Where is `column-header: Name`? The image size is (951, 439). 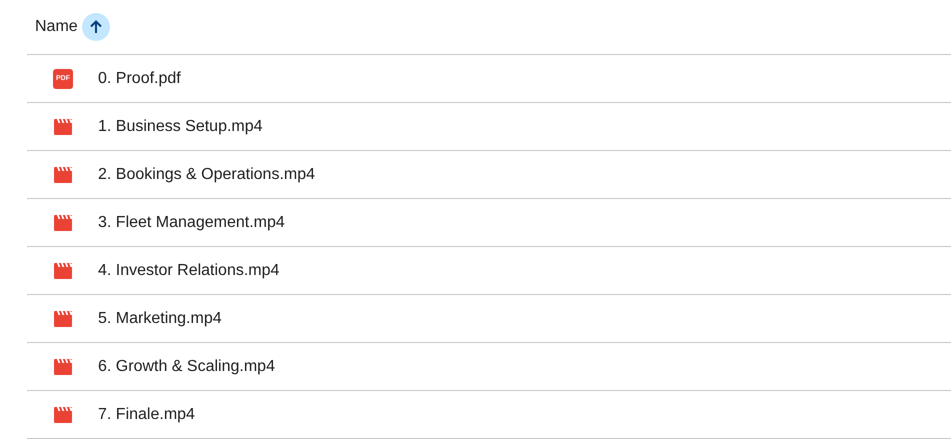 column-header: Name is located at coordinates (56, 27).